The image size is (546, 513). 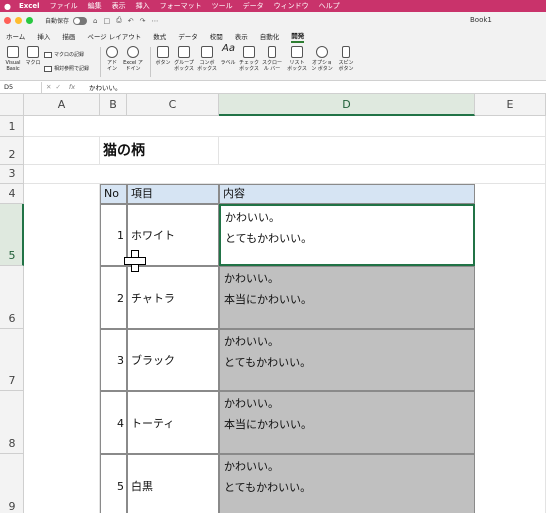 I want to click on tab-home: ホーム, so click(x=15, y=36).